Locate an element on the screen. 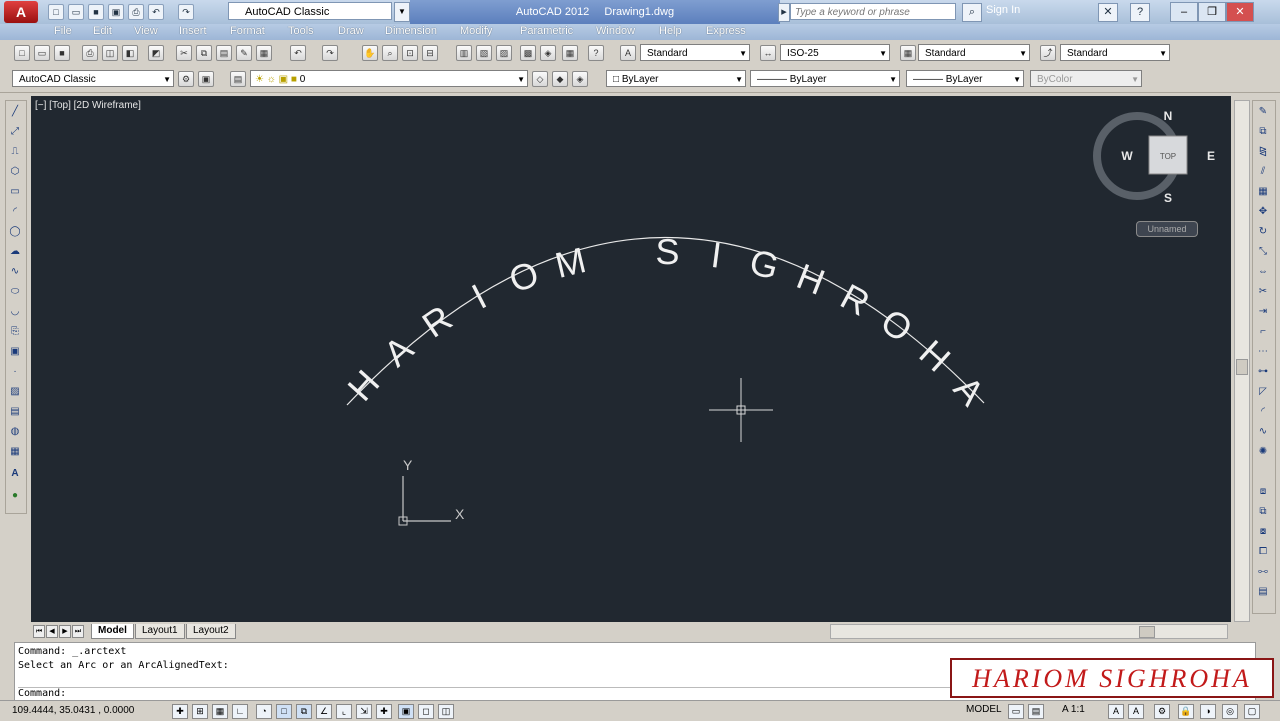 This screenshot has width=1280, height=721. object-snap-icon: □ is located at coordinates (284, 711).